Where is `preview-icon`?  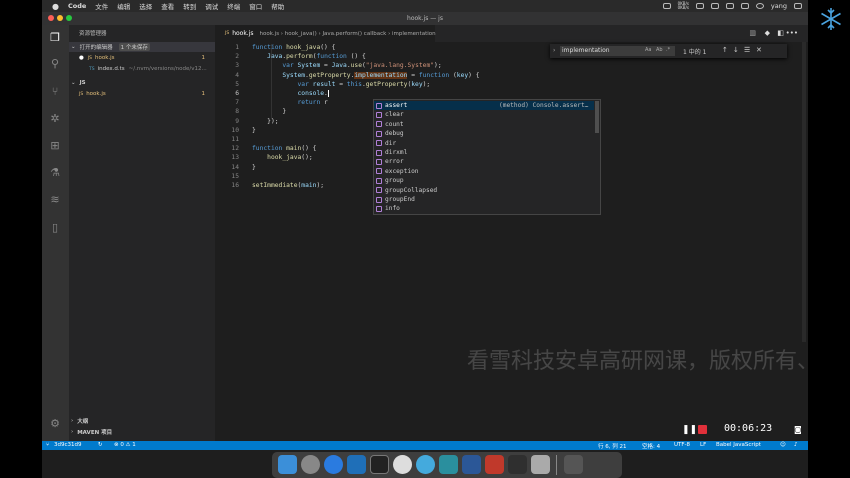
preview-icon is located at coordinates (540, 464).